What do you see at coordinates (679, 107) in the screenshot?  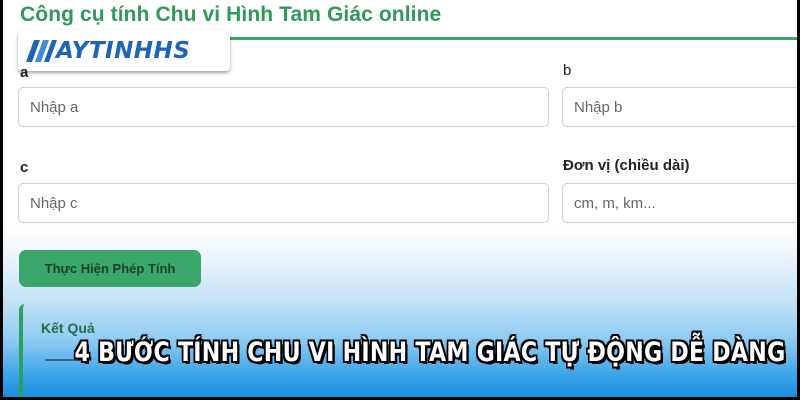 I see `field-b-input` at bounding box center [679, 107].